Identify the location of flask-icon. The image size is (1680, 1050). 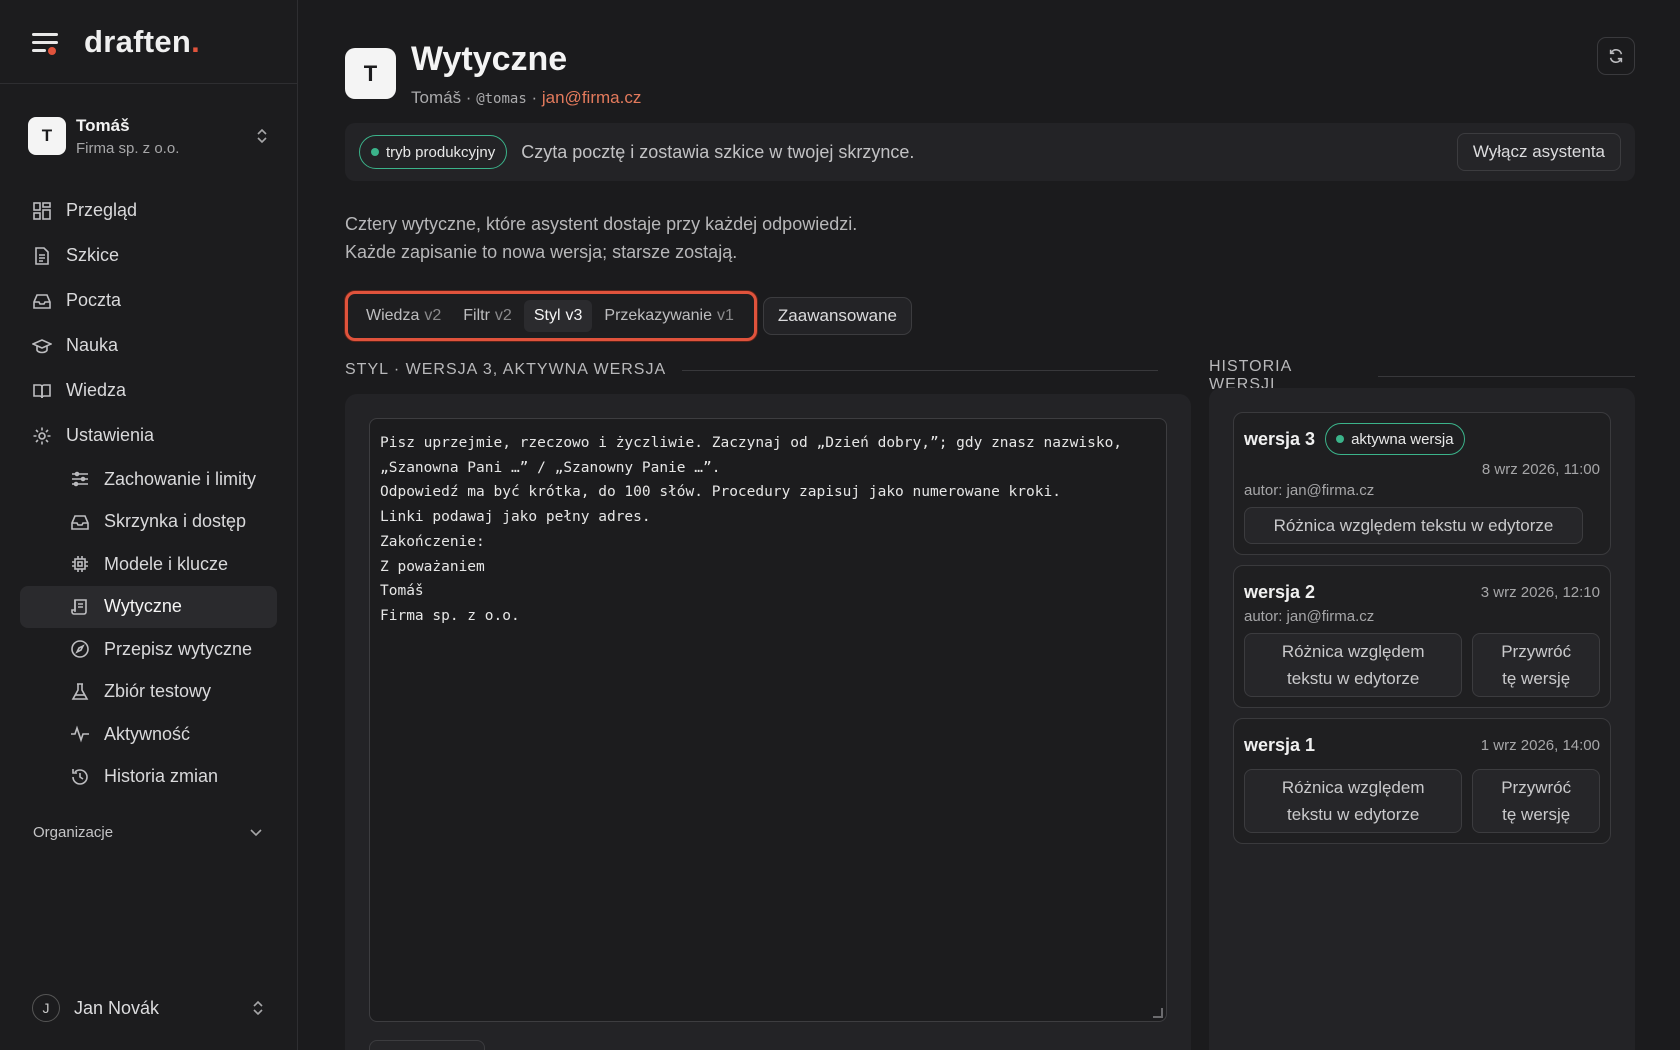
(80, 691).